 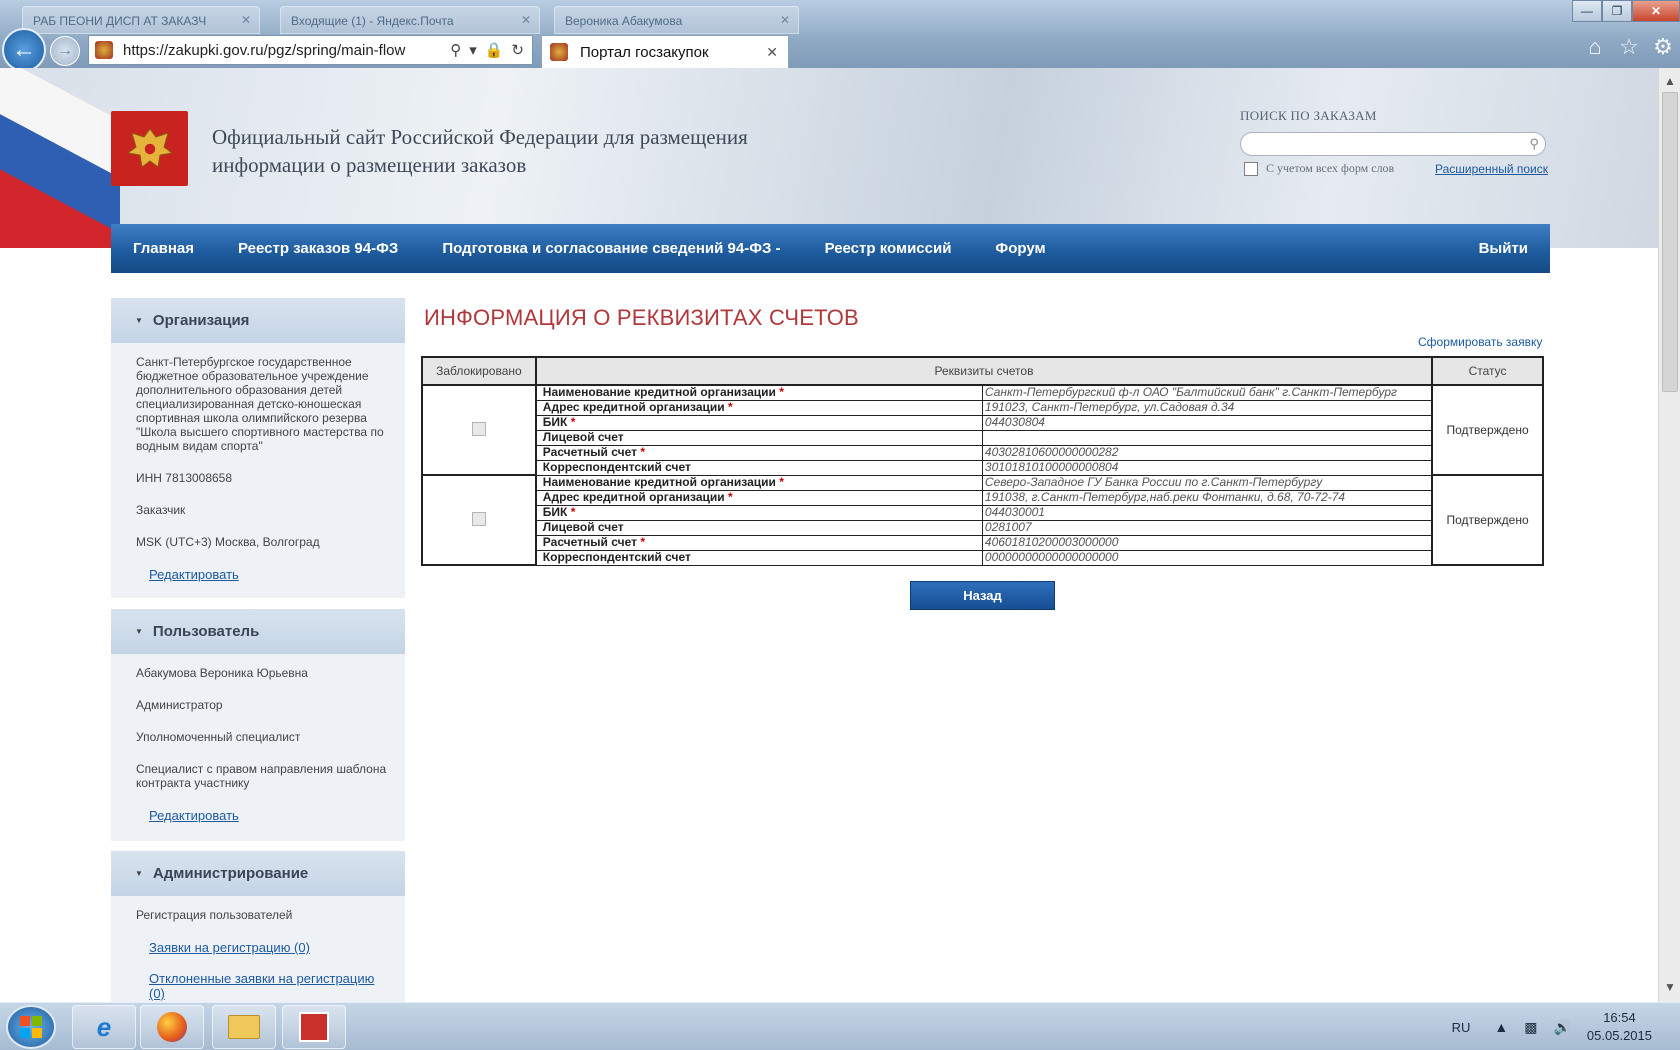 What do you see at coordinates (104, 1027) in the screenshot?
I see `internet-explorer-icon: e` at bounding box center [104, 1027].